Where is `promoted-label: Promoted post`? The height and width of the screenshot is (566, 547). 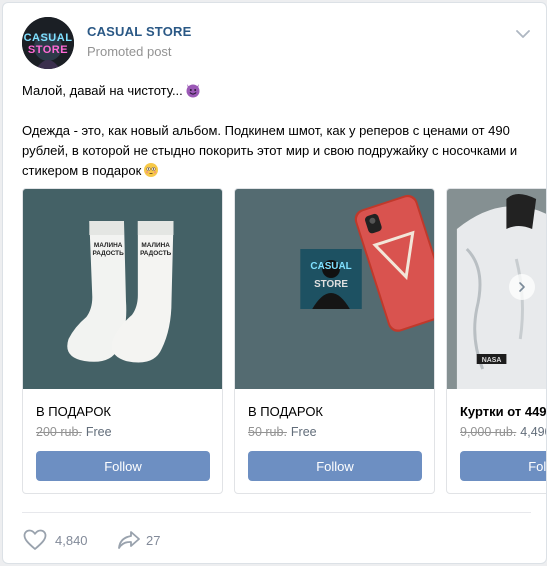 promoted-label: Promoted post is located at coordinates (129, 51).